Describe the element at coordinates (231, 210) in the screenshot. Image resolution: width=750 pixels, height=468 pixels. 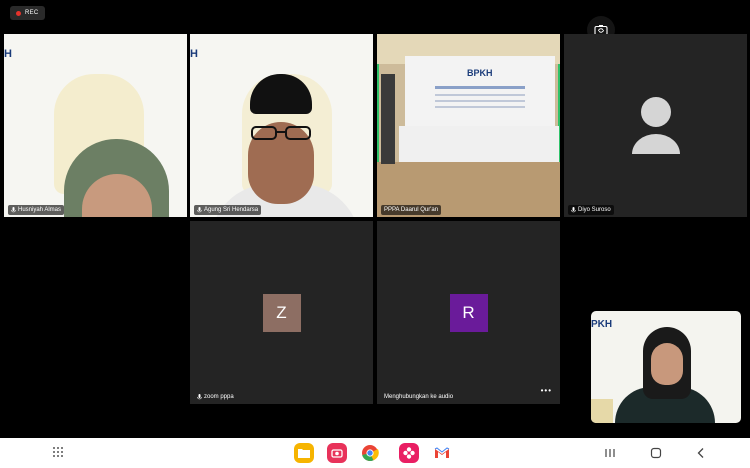
I see `participant-name: Agung Sri Hendarsa` at that location.